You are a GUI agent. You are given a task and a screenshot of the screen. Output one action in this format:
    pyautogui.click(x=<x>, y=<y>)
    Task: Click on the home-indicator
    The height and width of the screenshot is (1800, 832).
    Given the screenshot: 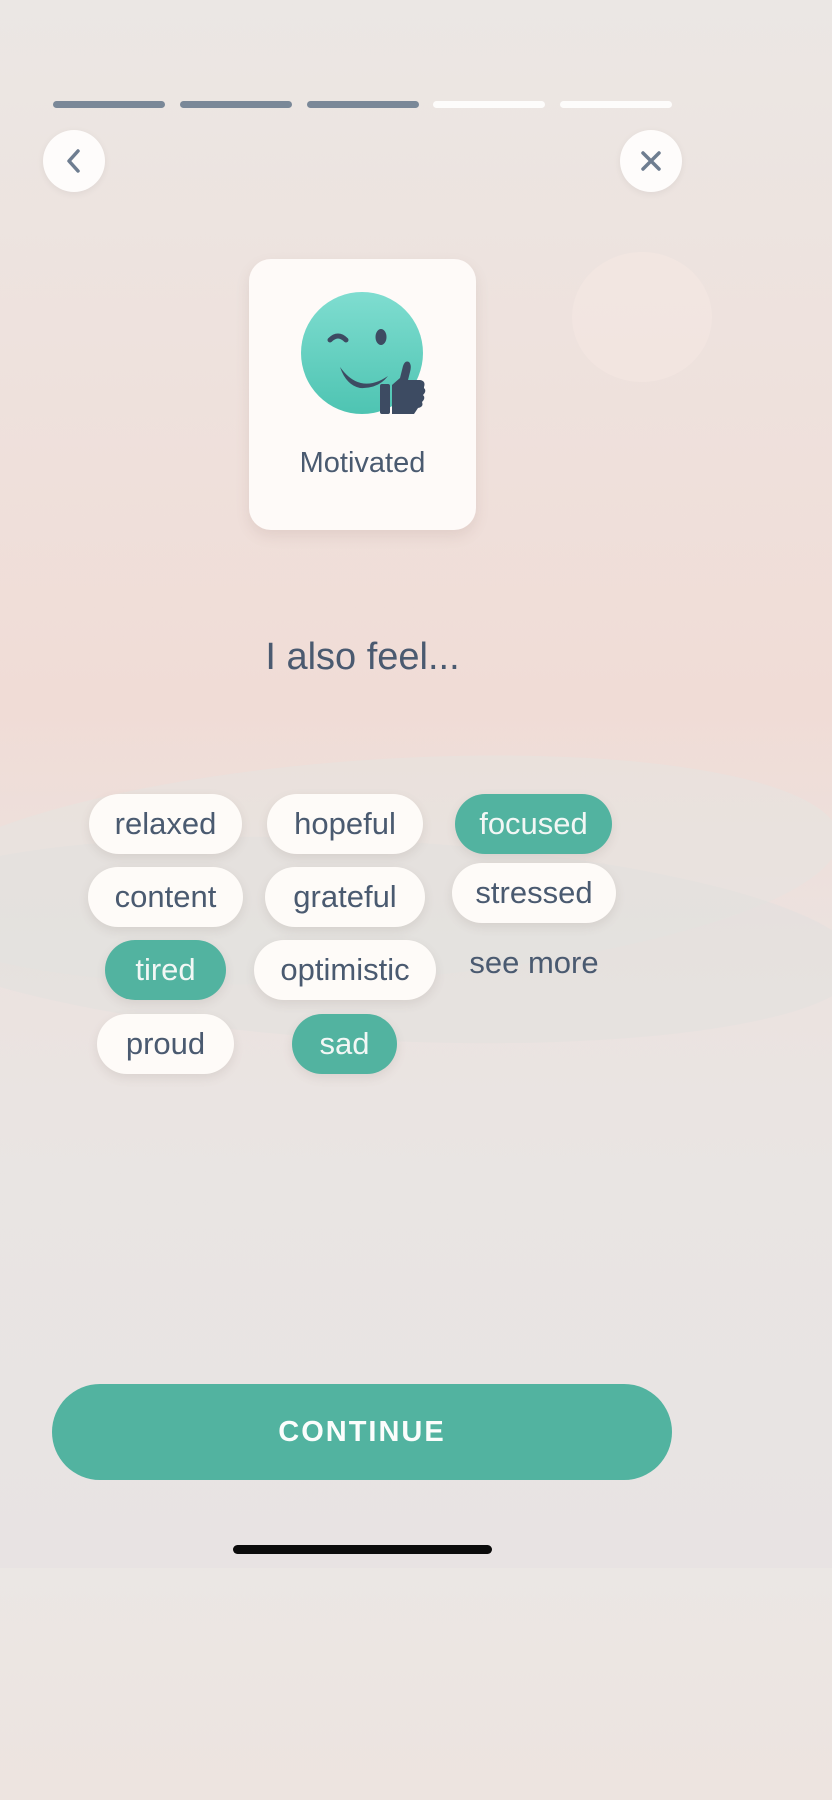 What is the action you would take?
    pyautogui.click(x=362, y=1549)
    